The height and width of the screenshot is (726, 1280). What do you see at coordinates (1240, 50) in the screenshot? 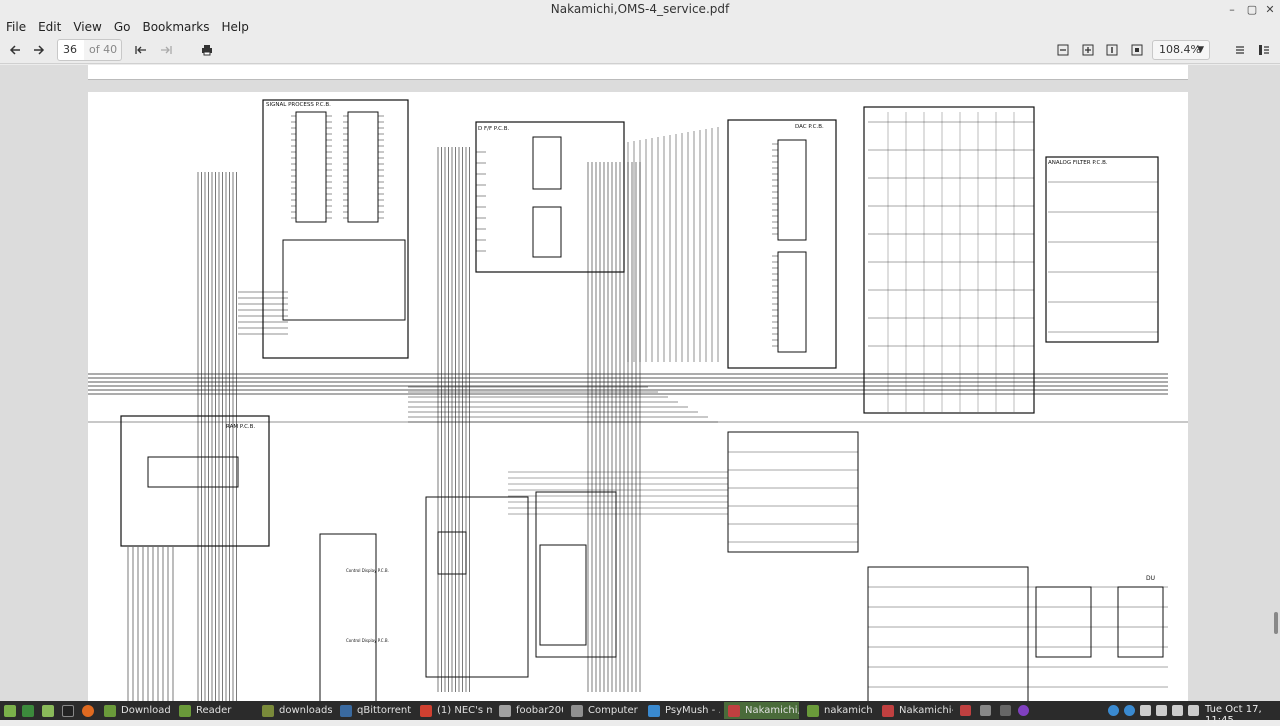
I see `sidebar-toggle-icon` at bounding box center [1240, 50].